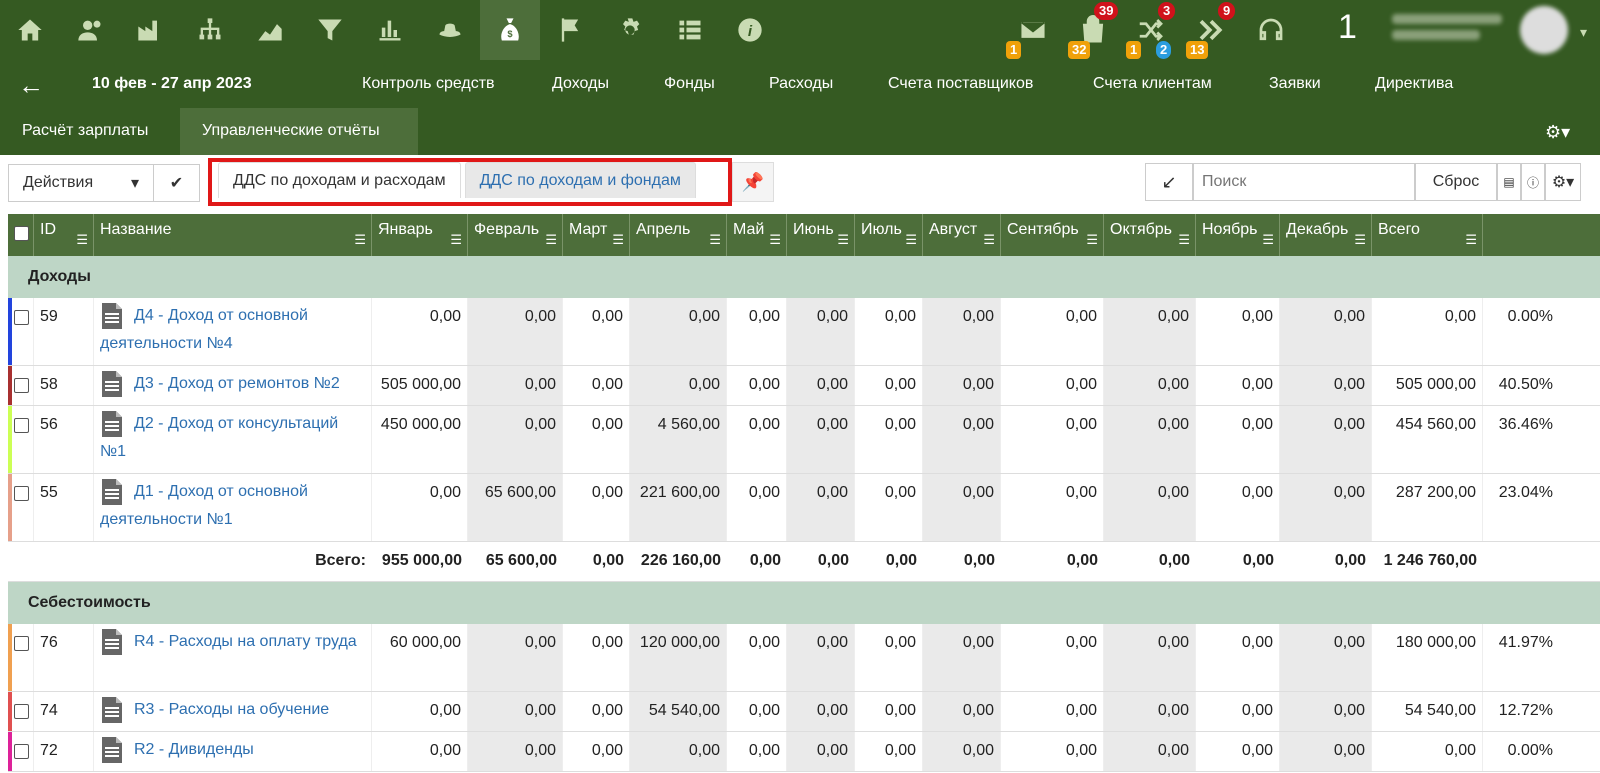 The width and height of the screenshot is (1600, 773). What do you see at coordinates (1326, 235) in the screenshot?
I see `column-header: Декабрь ☰` at bounding box center [1326, 235].